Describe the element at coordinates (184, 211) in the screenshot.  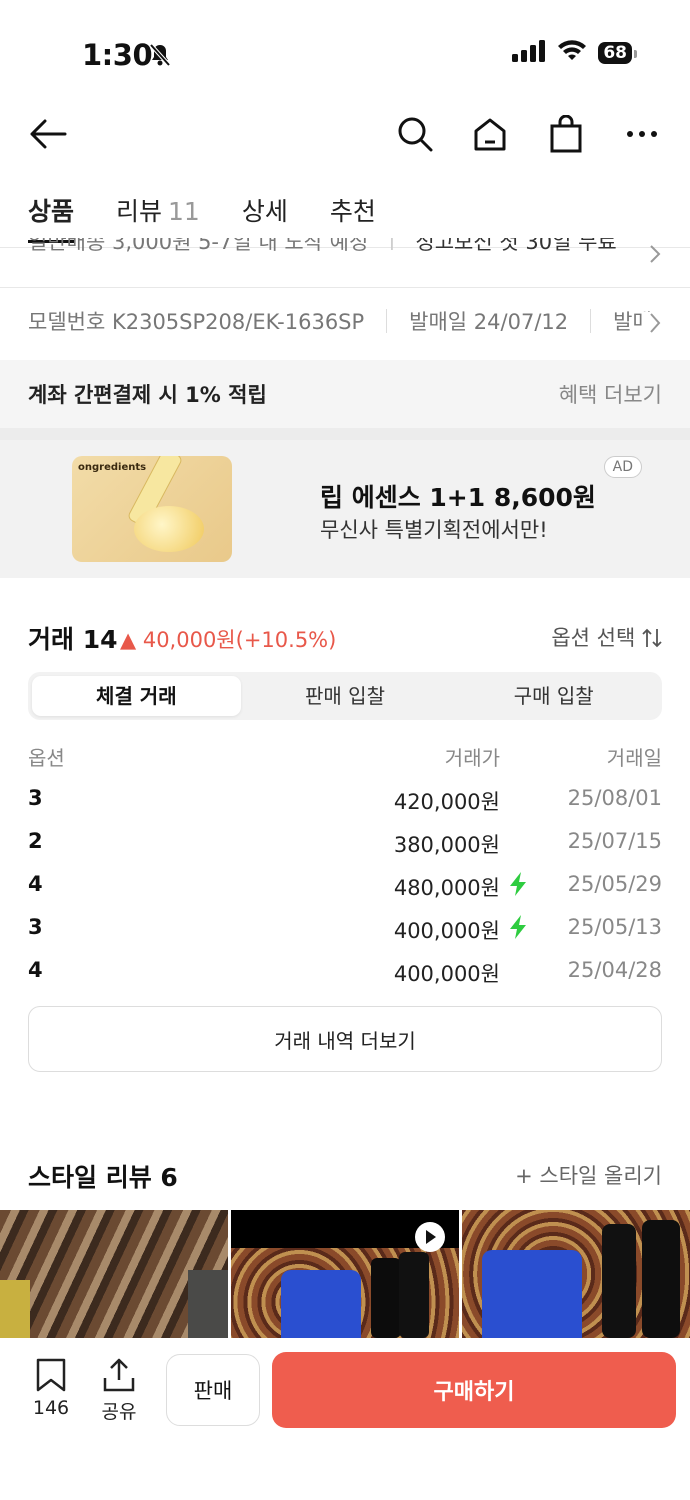
I see `review-count: 11` at that location.